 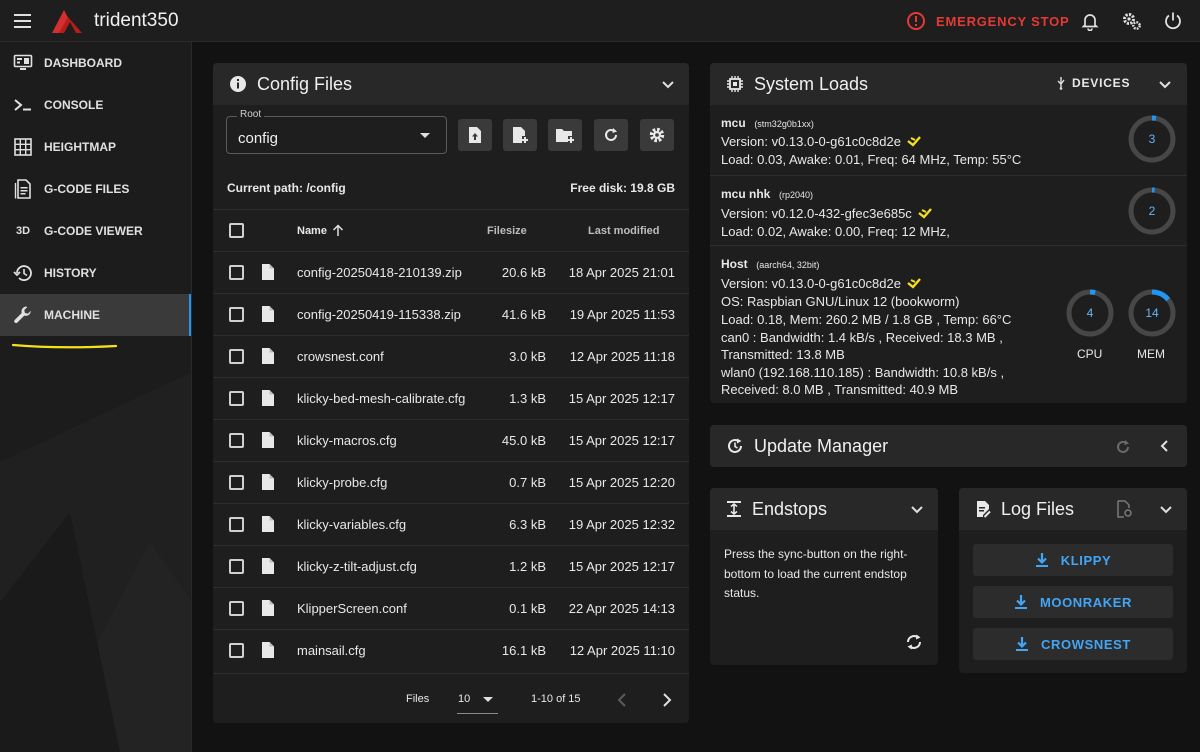 What do you see at coordinates (381, 398) in the screenshot?
I see `file-name: klicky-bed-mesh-calibrate.cfg` at bounding box center [381, 398].